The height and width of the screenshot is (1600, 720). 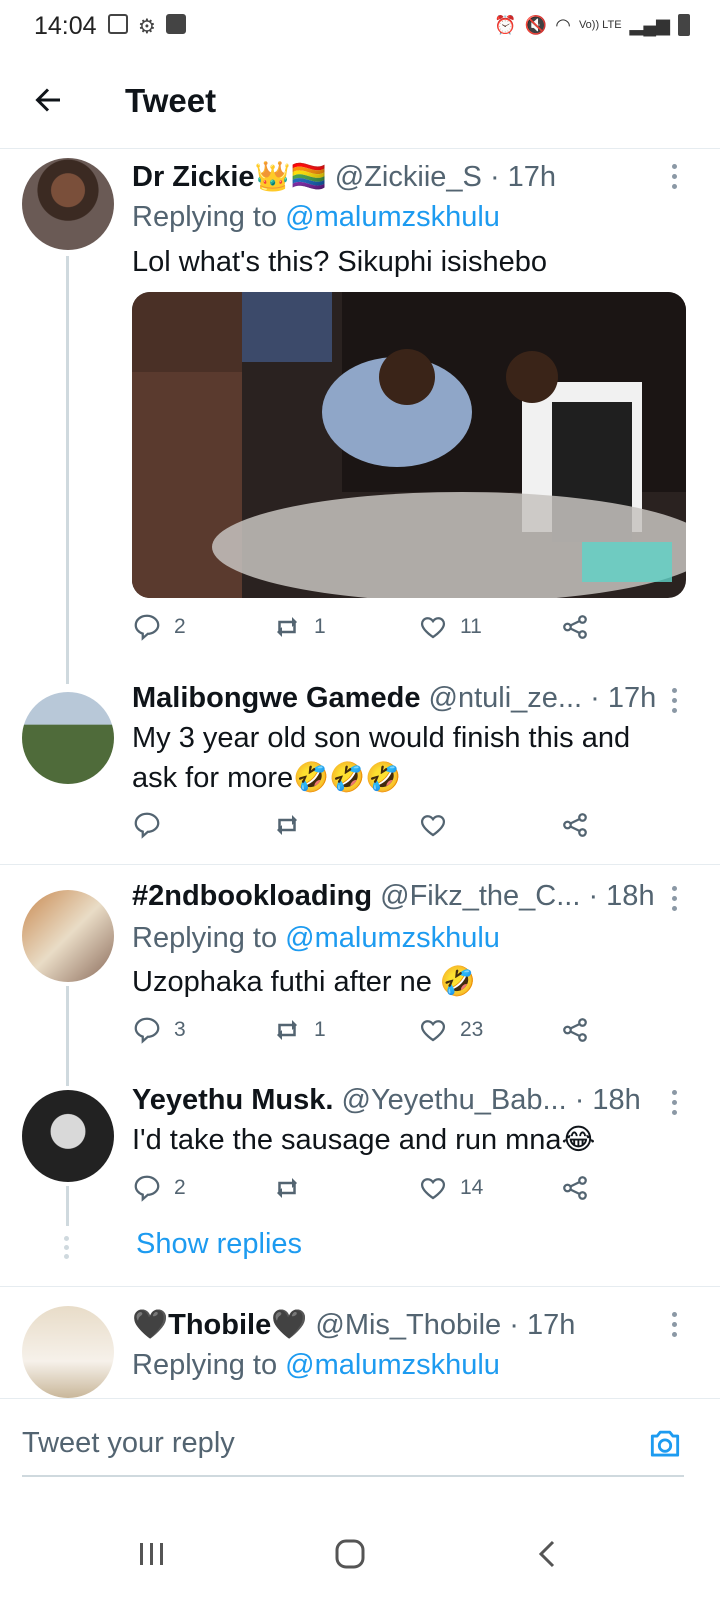 What do you see at coordinates (600, 25) in the screenshot?
I see `network-label: Vo)) LTE` at bounding box center [600, 25].